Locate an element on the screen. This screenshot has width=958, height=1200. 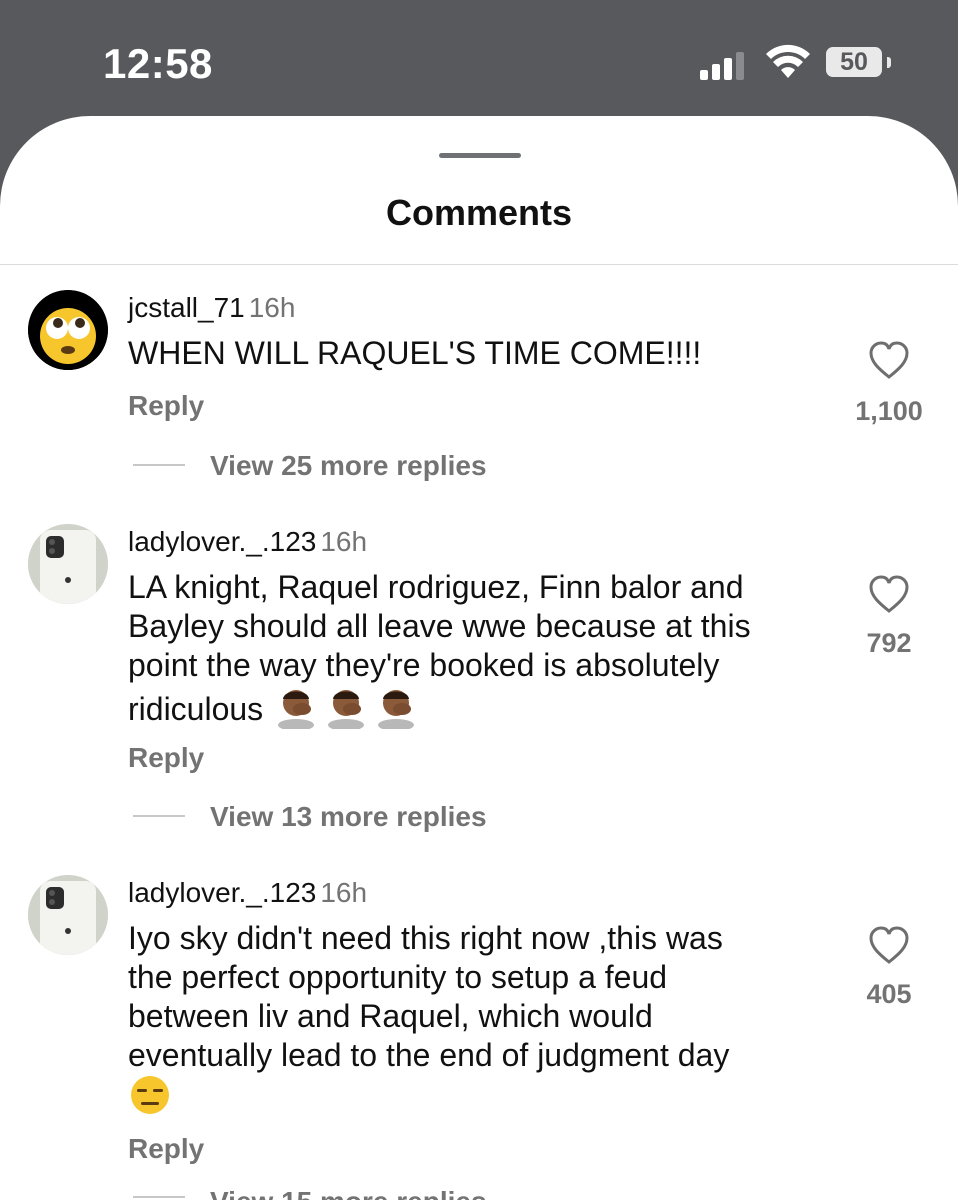
wifi-icon is located at coordinates (788, 61).